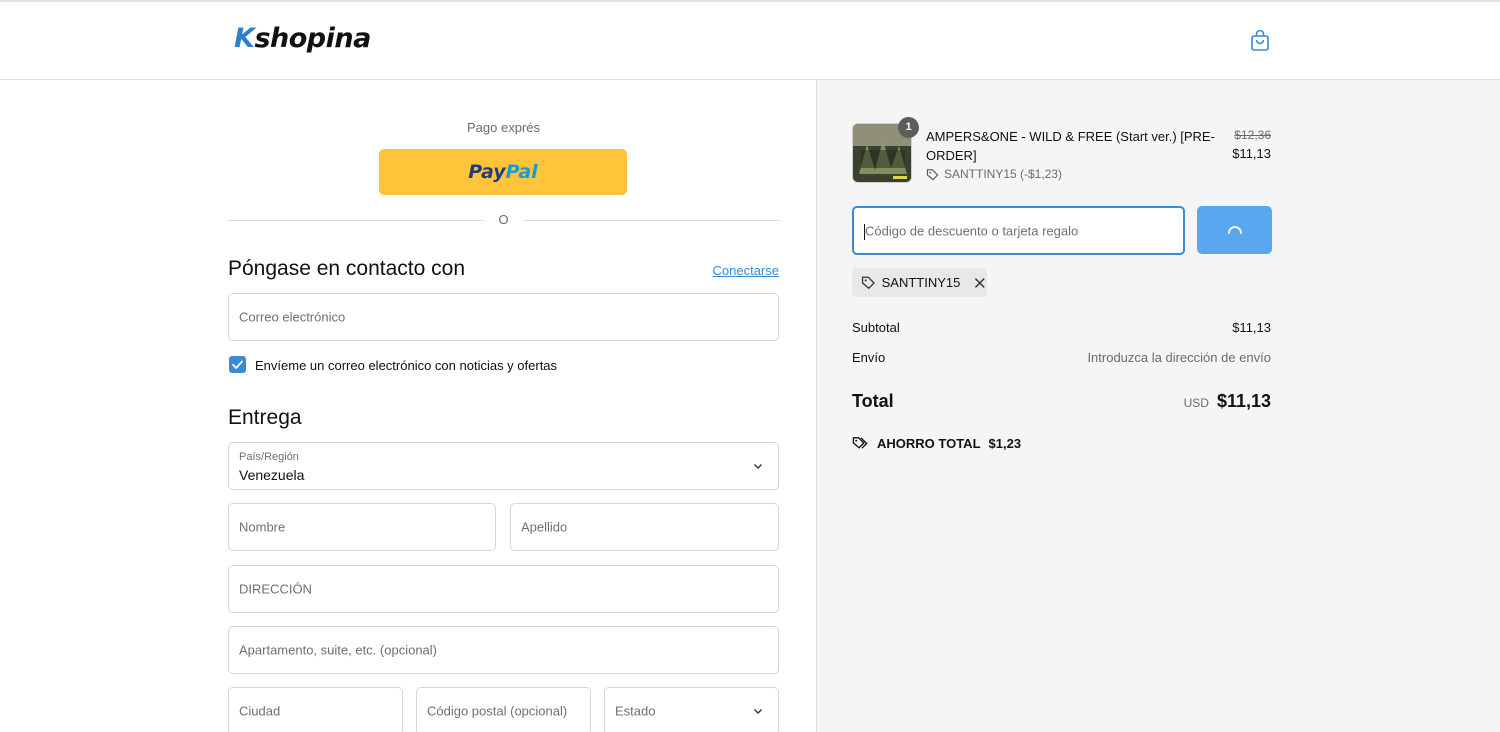 The height and width of the screenshot is (732, 1500). What do you see at coordinates (635, 711) in the screenshot?
I see `state-placeholder: Estado` at bounding box center [635, 711].